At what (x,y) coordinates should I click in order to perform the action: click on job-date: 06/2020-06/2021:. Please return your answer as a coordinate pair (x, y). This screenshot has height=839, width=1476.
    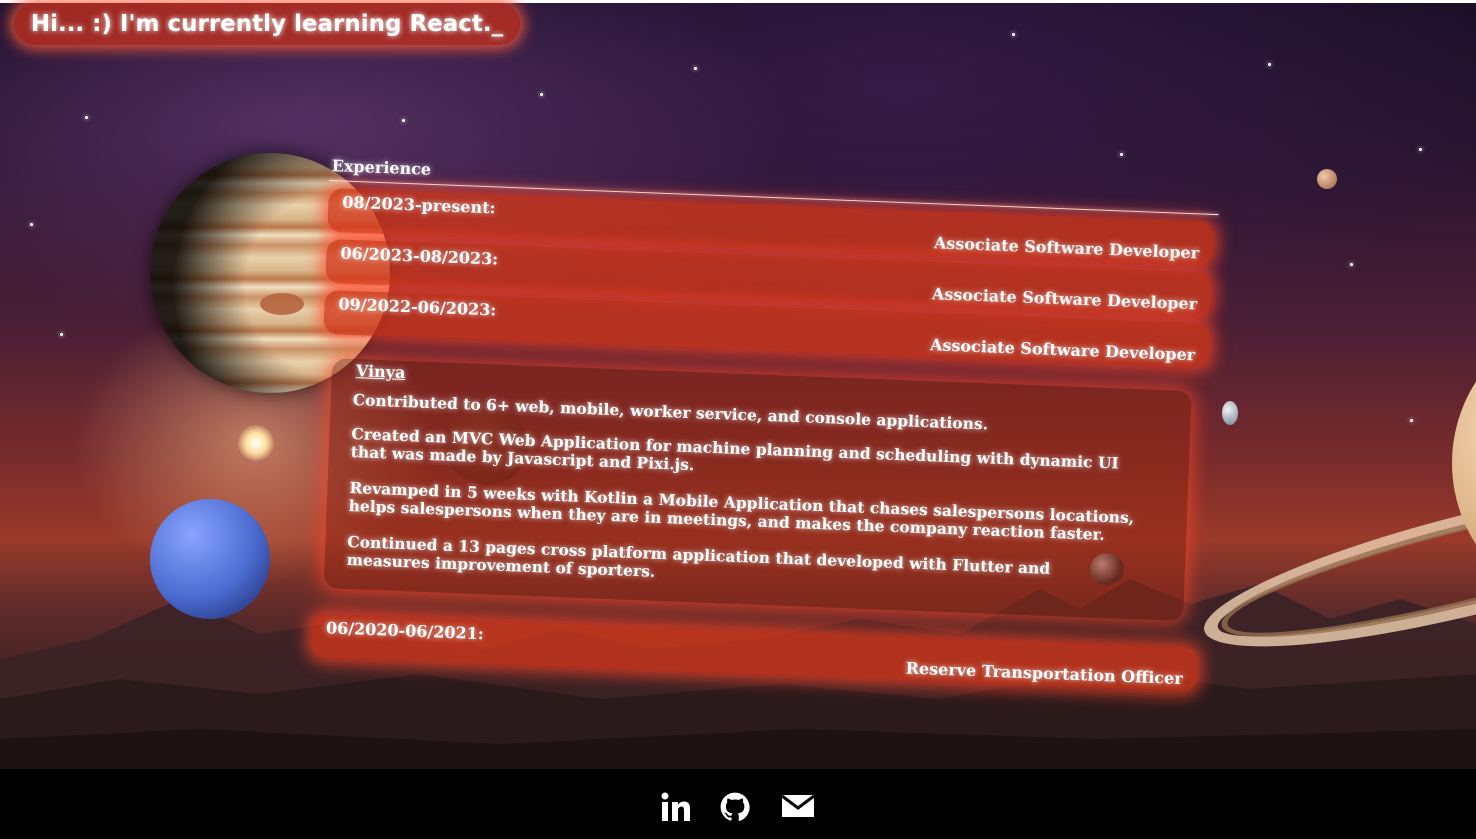
    Looking at the image, I should click on (405, 631).